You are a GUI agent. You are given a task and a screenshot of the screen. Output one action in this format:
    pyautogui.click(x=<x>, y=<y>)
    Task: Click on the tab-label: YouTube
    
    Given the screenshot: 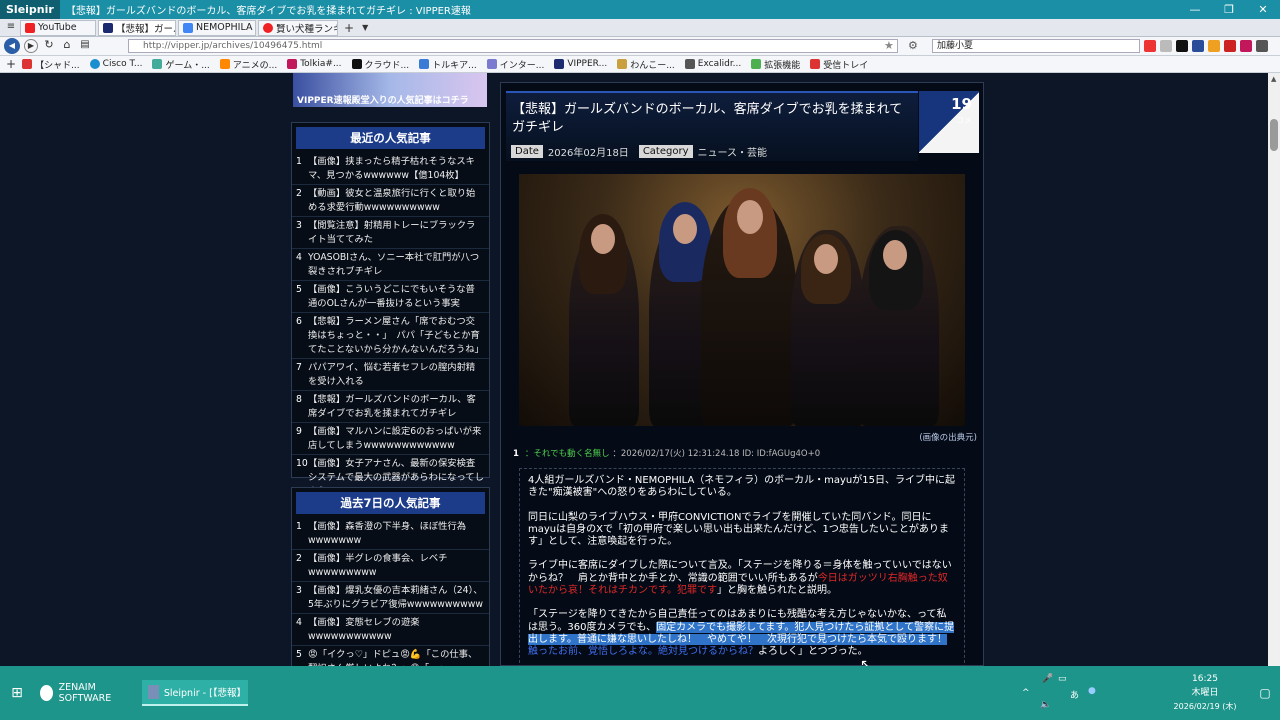 What is the action you would take?
    pyautogui.click(x=57, y=27)
    